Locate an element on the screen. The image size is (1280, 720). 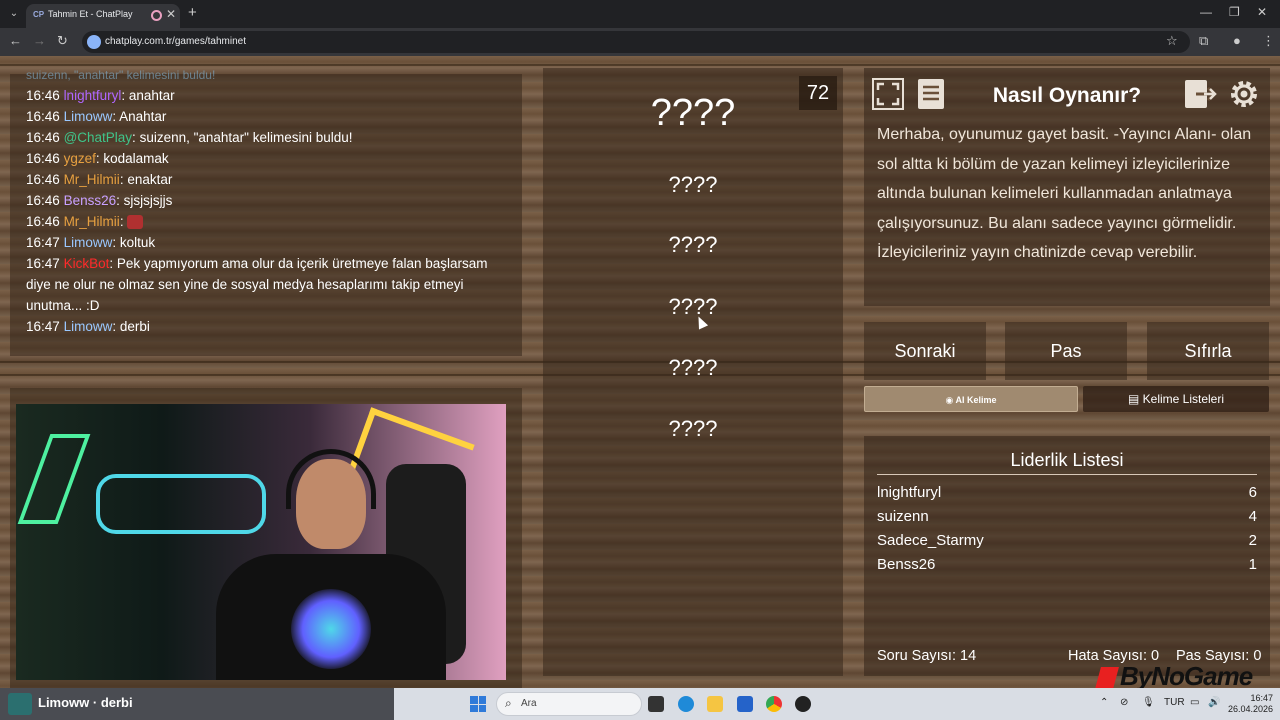
recording-icon is located at coordinates (156, 15).